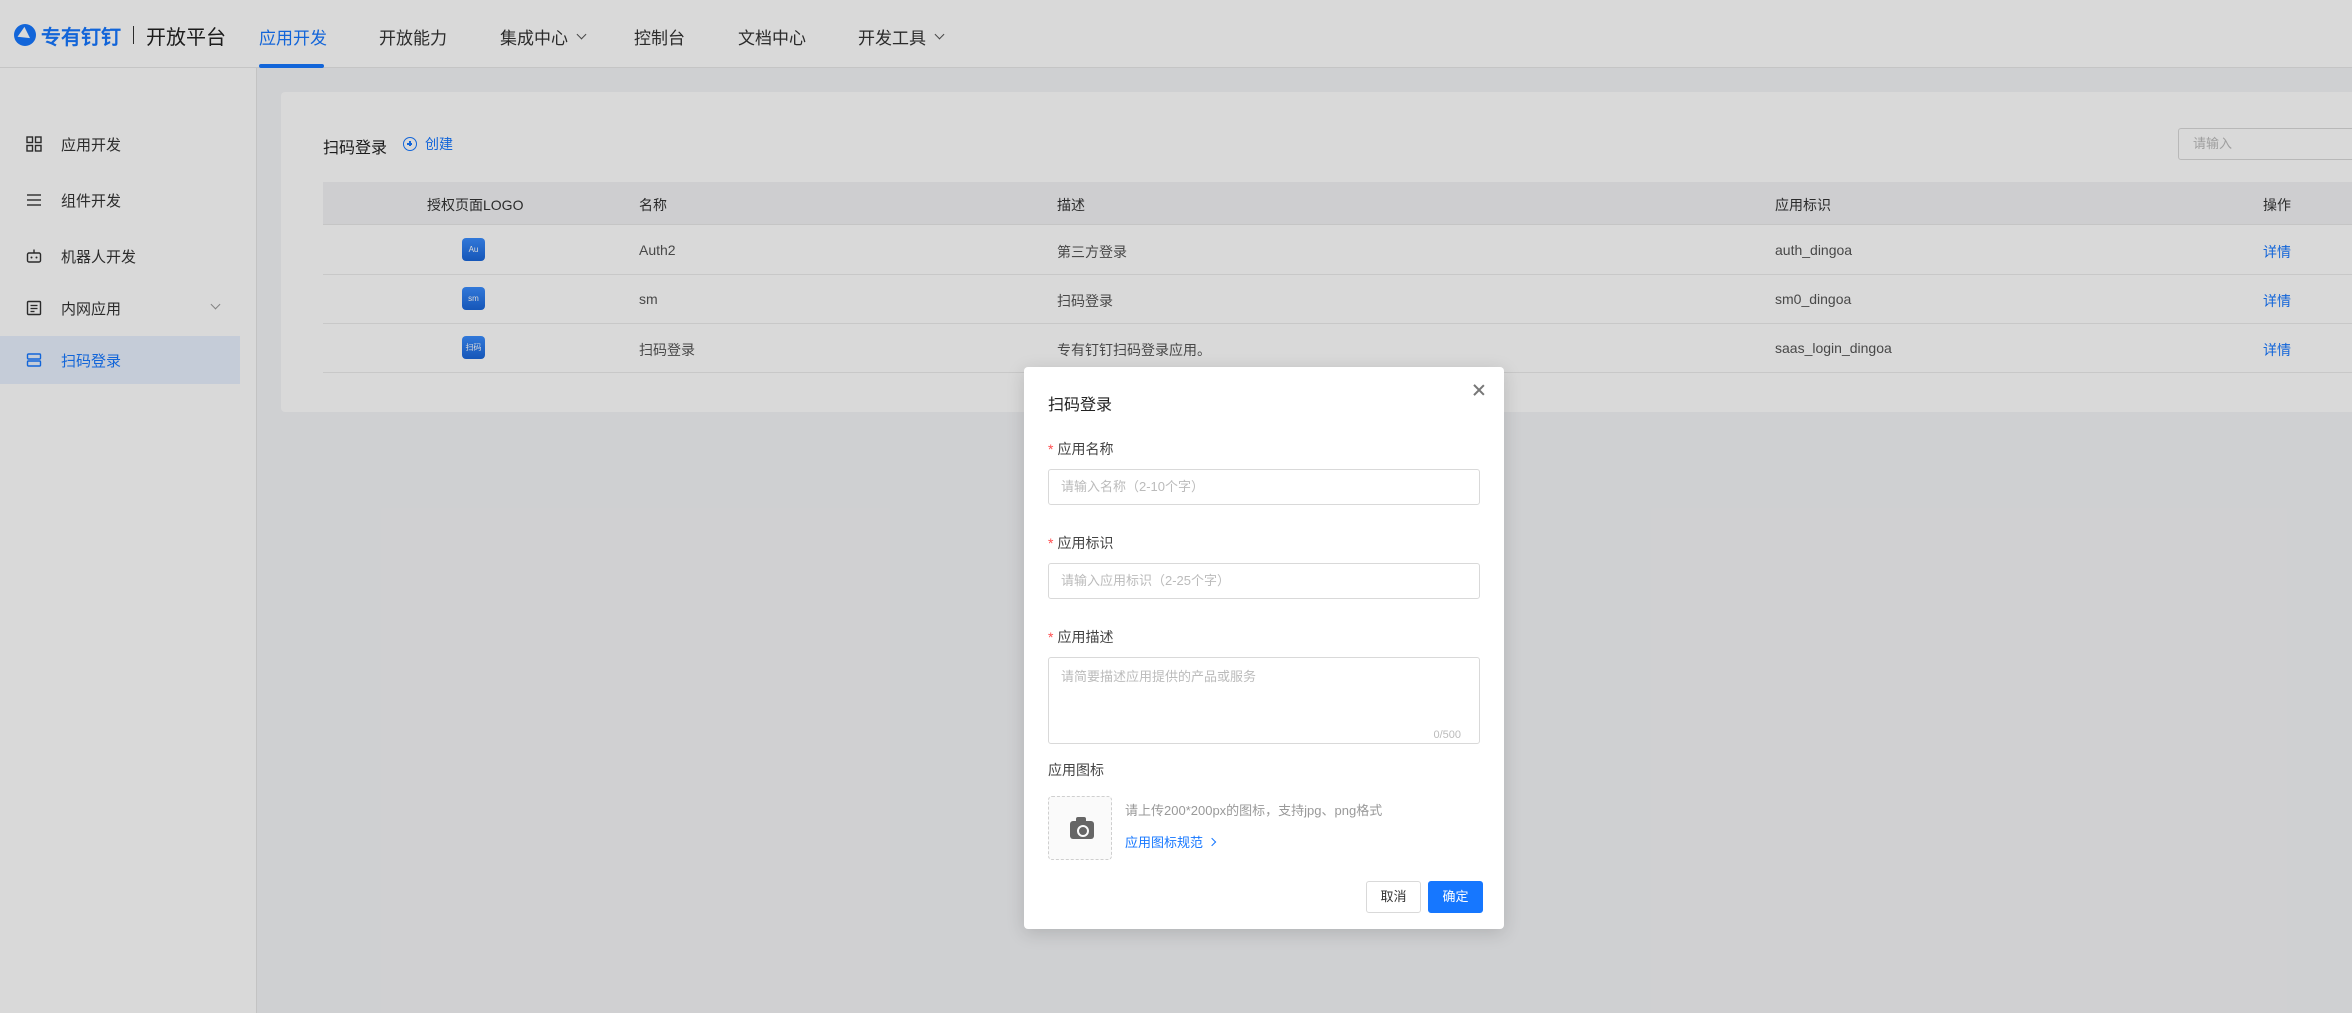  I want to click on camera-icon, so click(1082, 828).